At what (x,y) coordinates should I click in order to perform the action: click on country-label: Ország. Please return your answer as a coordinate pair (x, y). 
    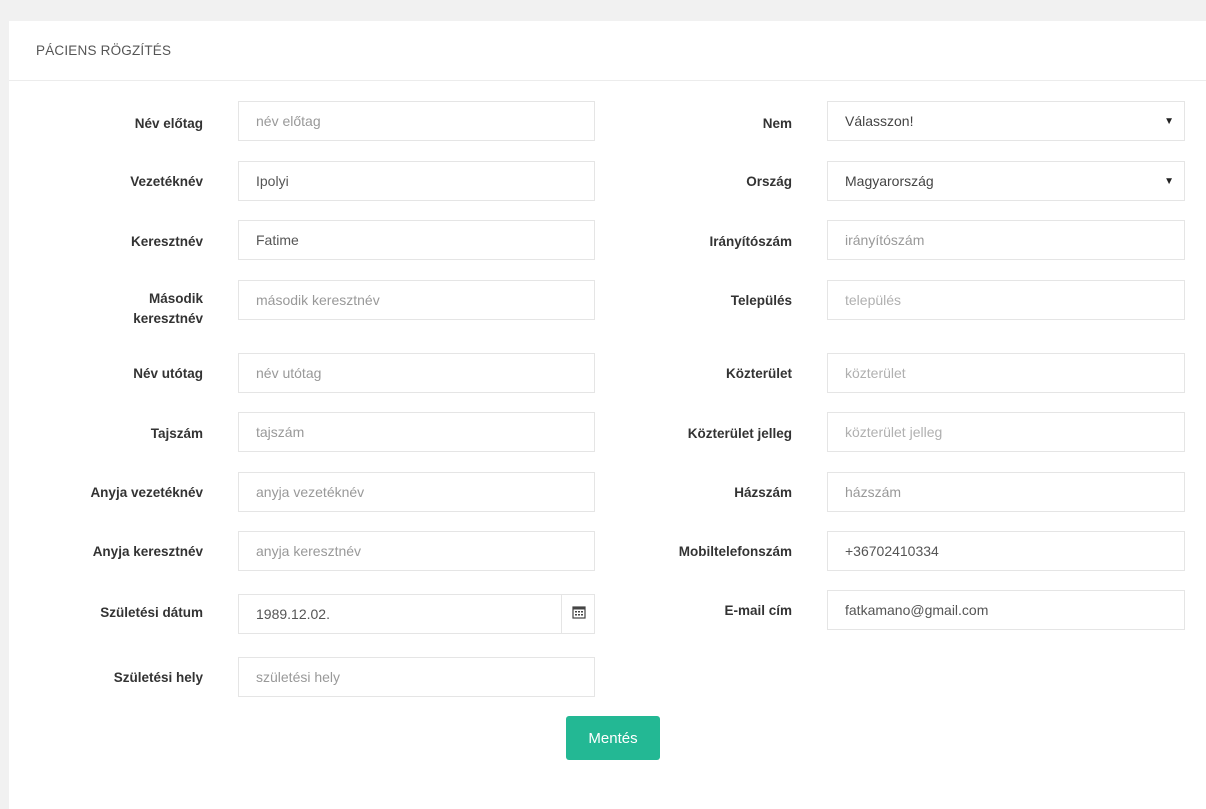
    Looking at the image, I should click on (769, 181).